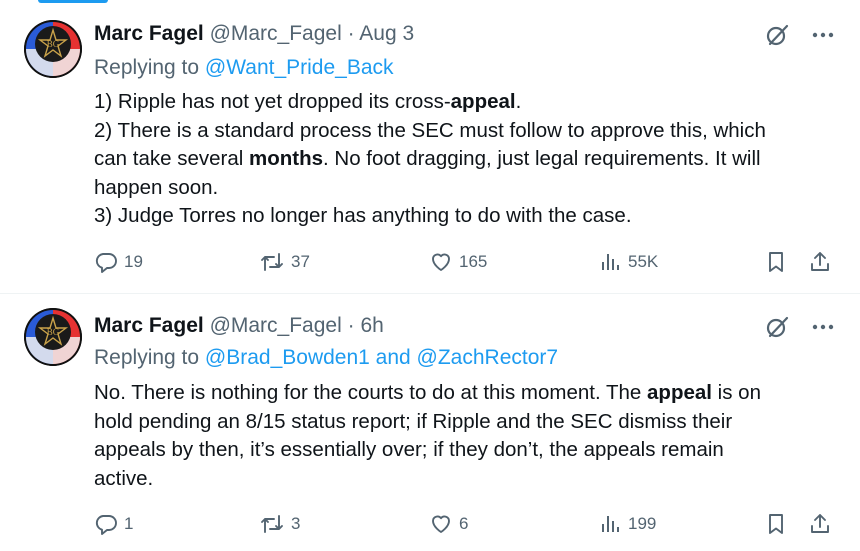 This screenshot has height=551, width=860. Describe the element at coordinates (381, 357) in the screenshot. I see `replying-mention-link: @Brad_Bowden1 and @ZachRector7` at that location.